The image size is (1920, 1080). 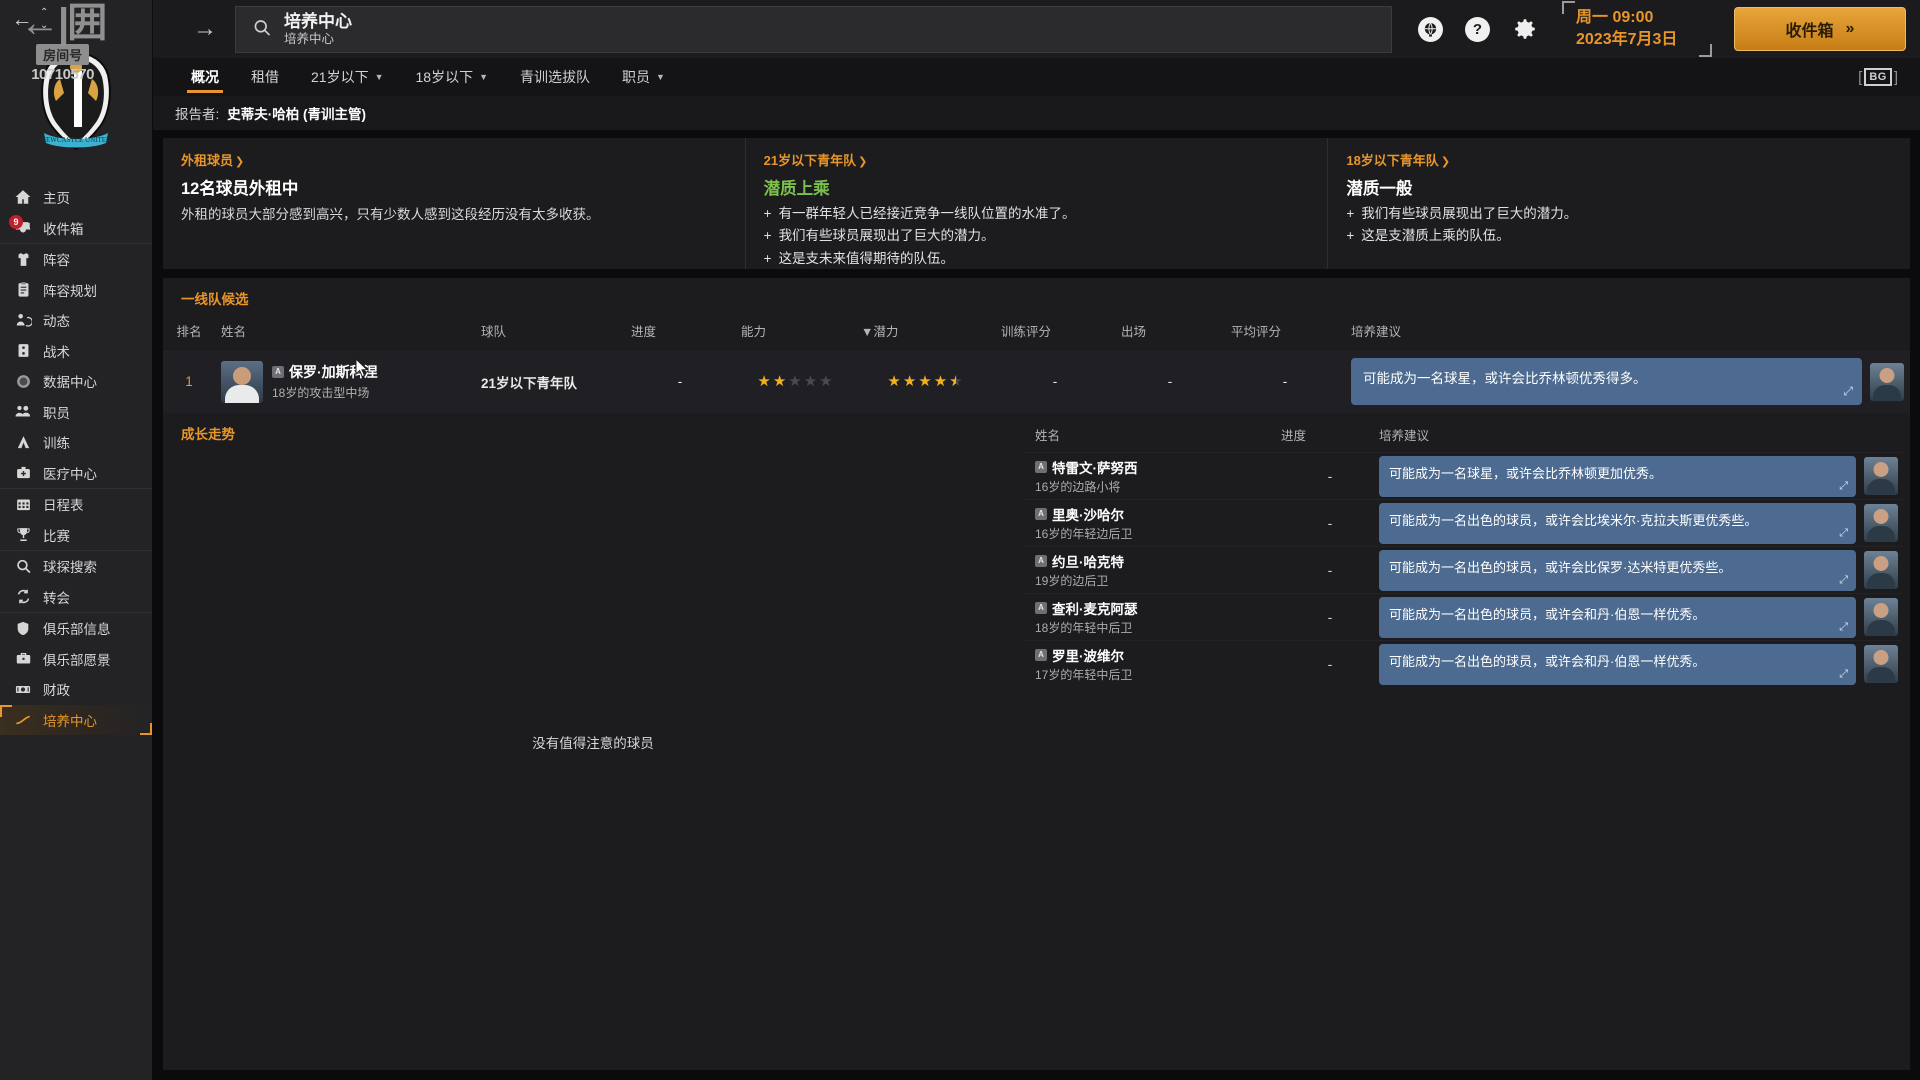 What do you see at coordinates (1285, 333) in the screenshot?
I see `column-header-avg-rating: 平均评分` at bounding box center [1285, 333].